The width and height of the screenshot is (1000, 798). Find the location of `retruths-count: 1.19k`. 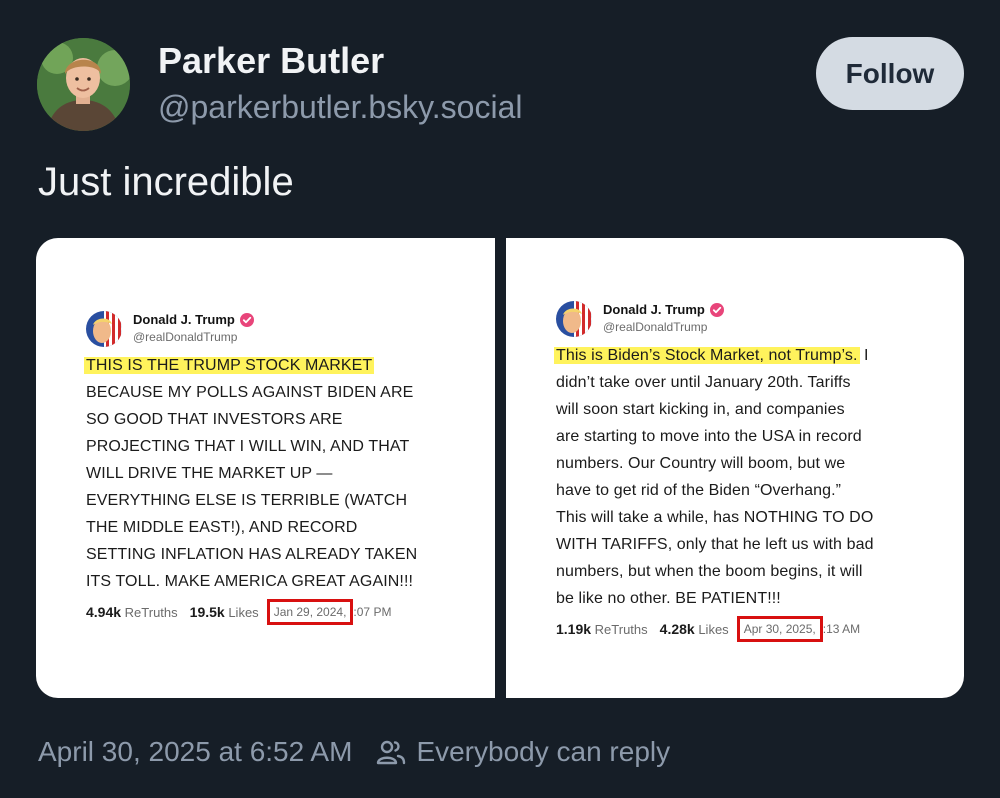

retruths-count: 1.19k is located at coordinates (574, 629).